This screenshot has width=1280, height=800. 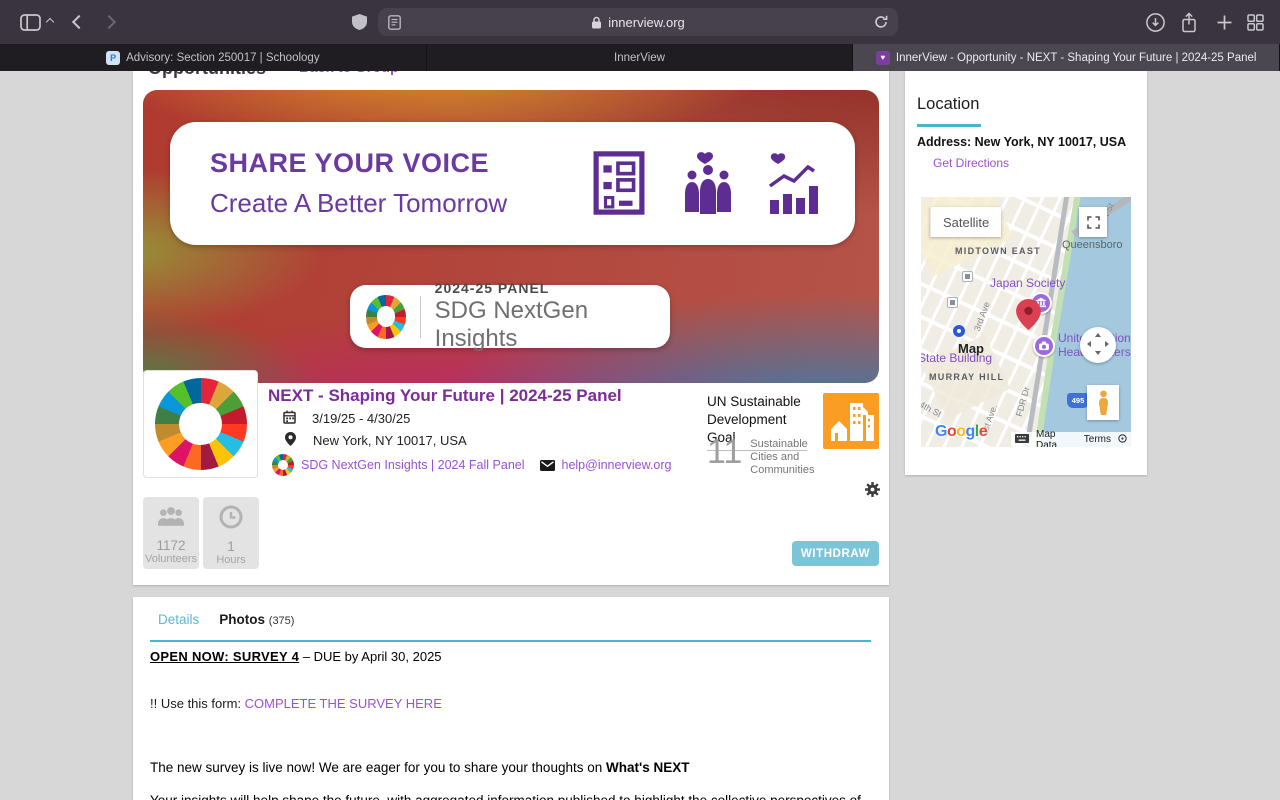 I want to click on map-label-midtown-east: MIDTOWN EAST, so click(x=998, y=251).